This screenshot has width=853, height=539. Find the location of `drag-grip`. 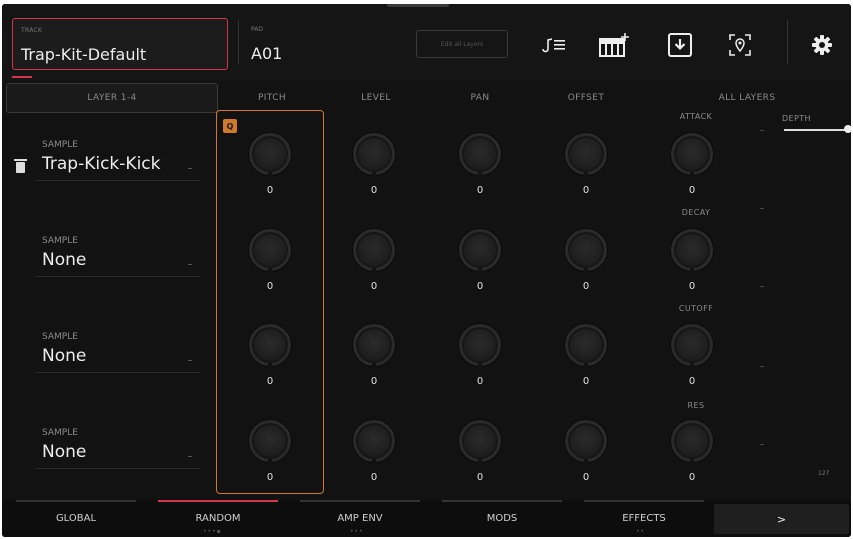

drag-grip is located at coordinates (418, 5).